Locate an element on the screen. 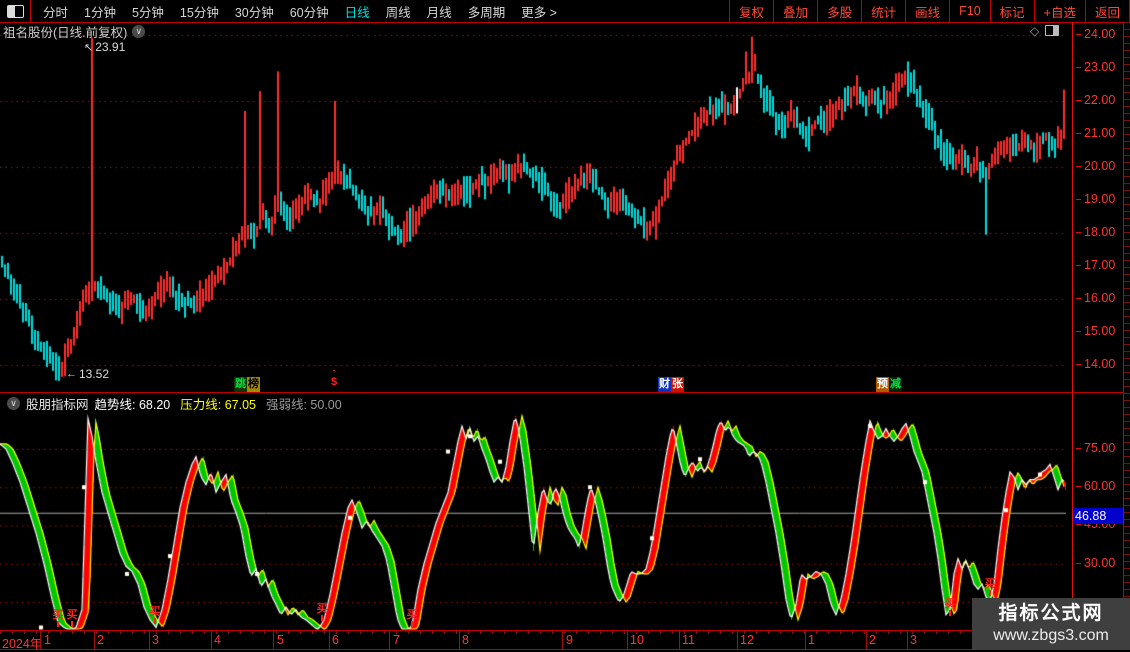  price-tick: 24.00 is located at coordinates (1101, 34).